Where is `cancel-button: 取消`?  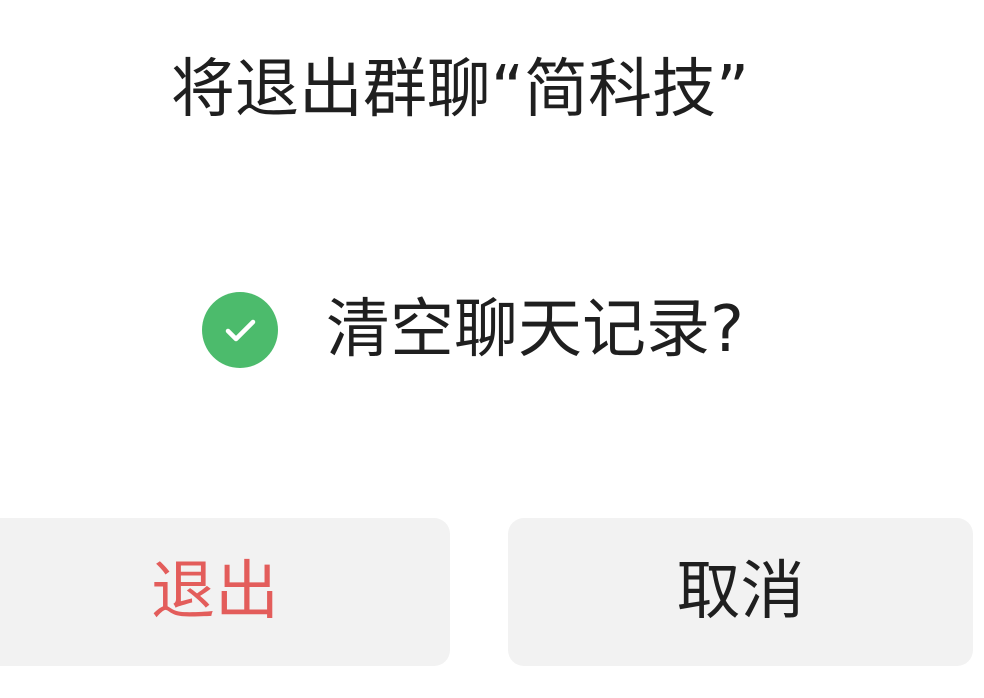
cancel-button: 取消 is located at coordinates (740, 592).